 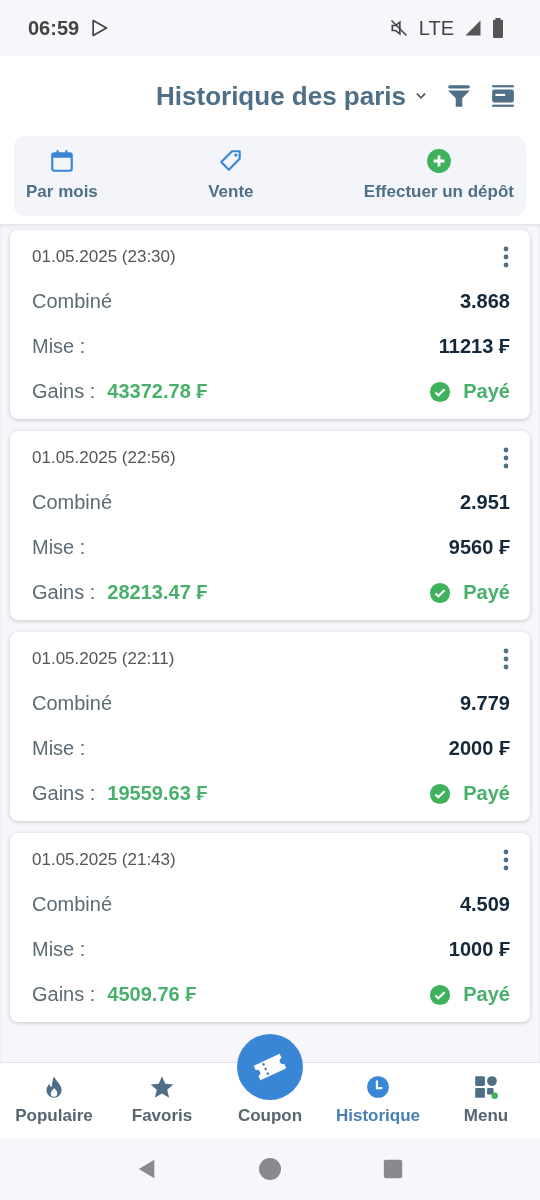 I want to click on battery-icon, so click(x=498, y=28).